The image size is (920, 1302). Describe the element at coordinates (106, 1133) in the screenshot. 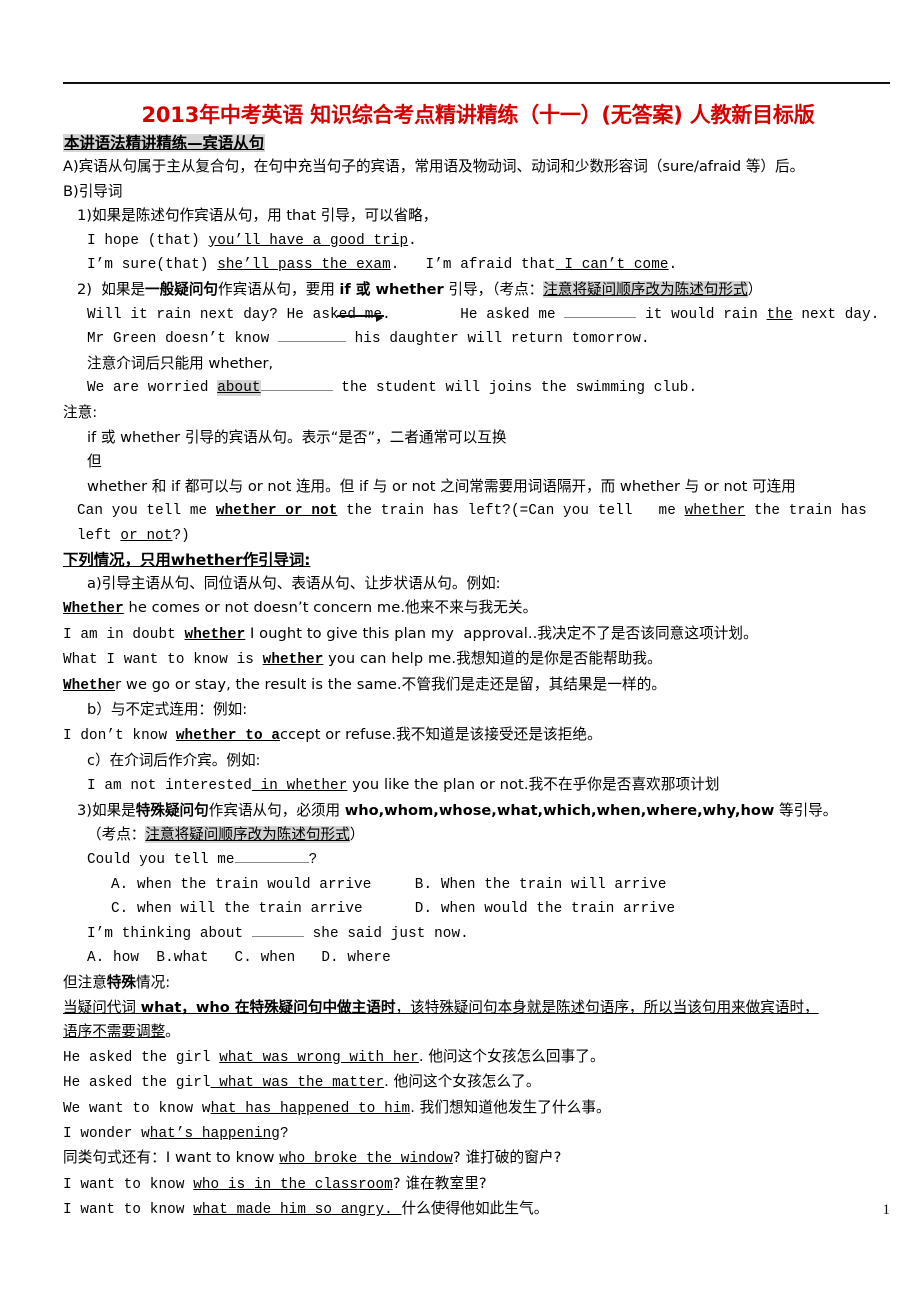

I see `special-example-4-a: I wonder w` at that location.